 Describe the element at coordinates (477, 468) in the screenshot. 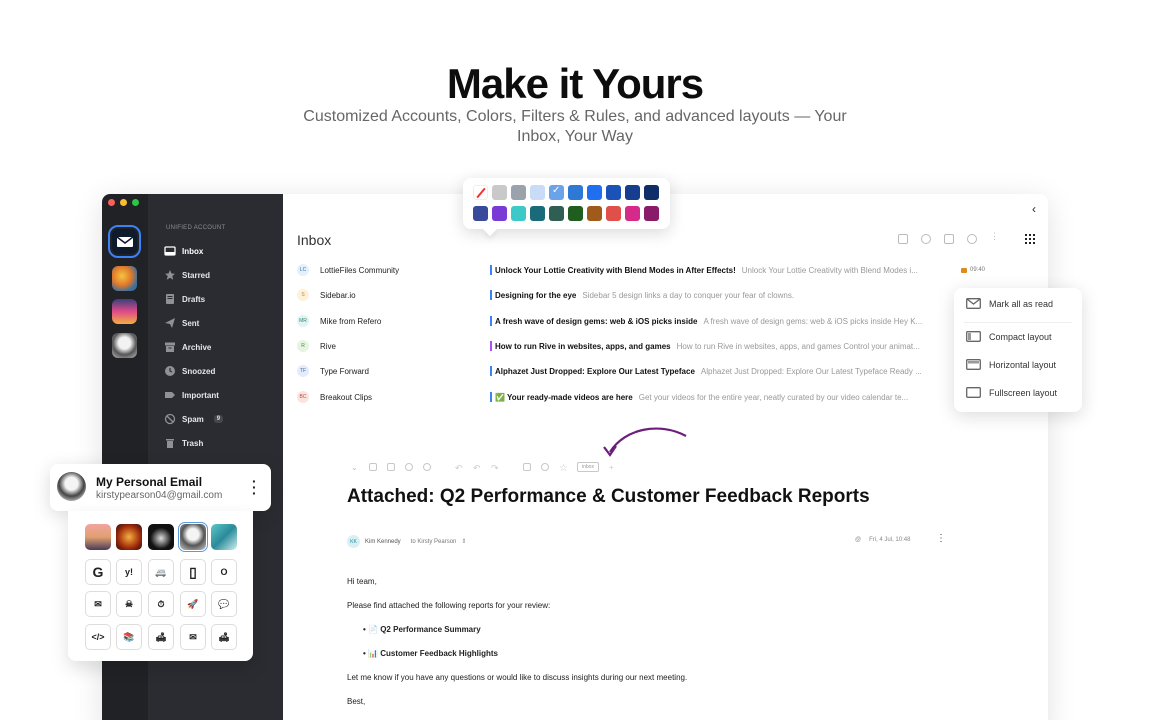

I see `reply-all-icon: ↶` at that location.